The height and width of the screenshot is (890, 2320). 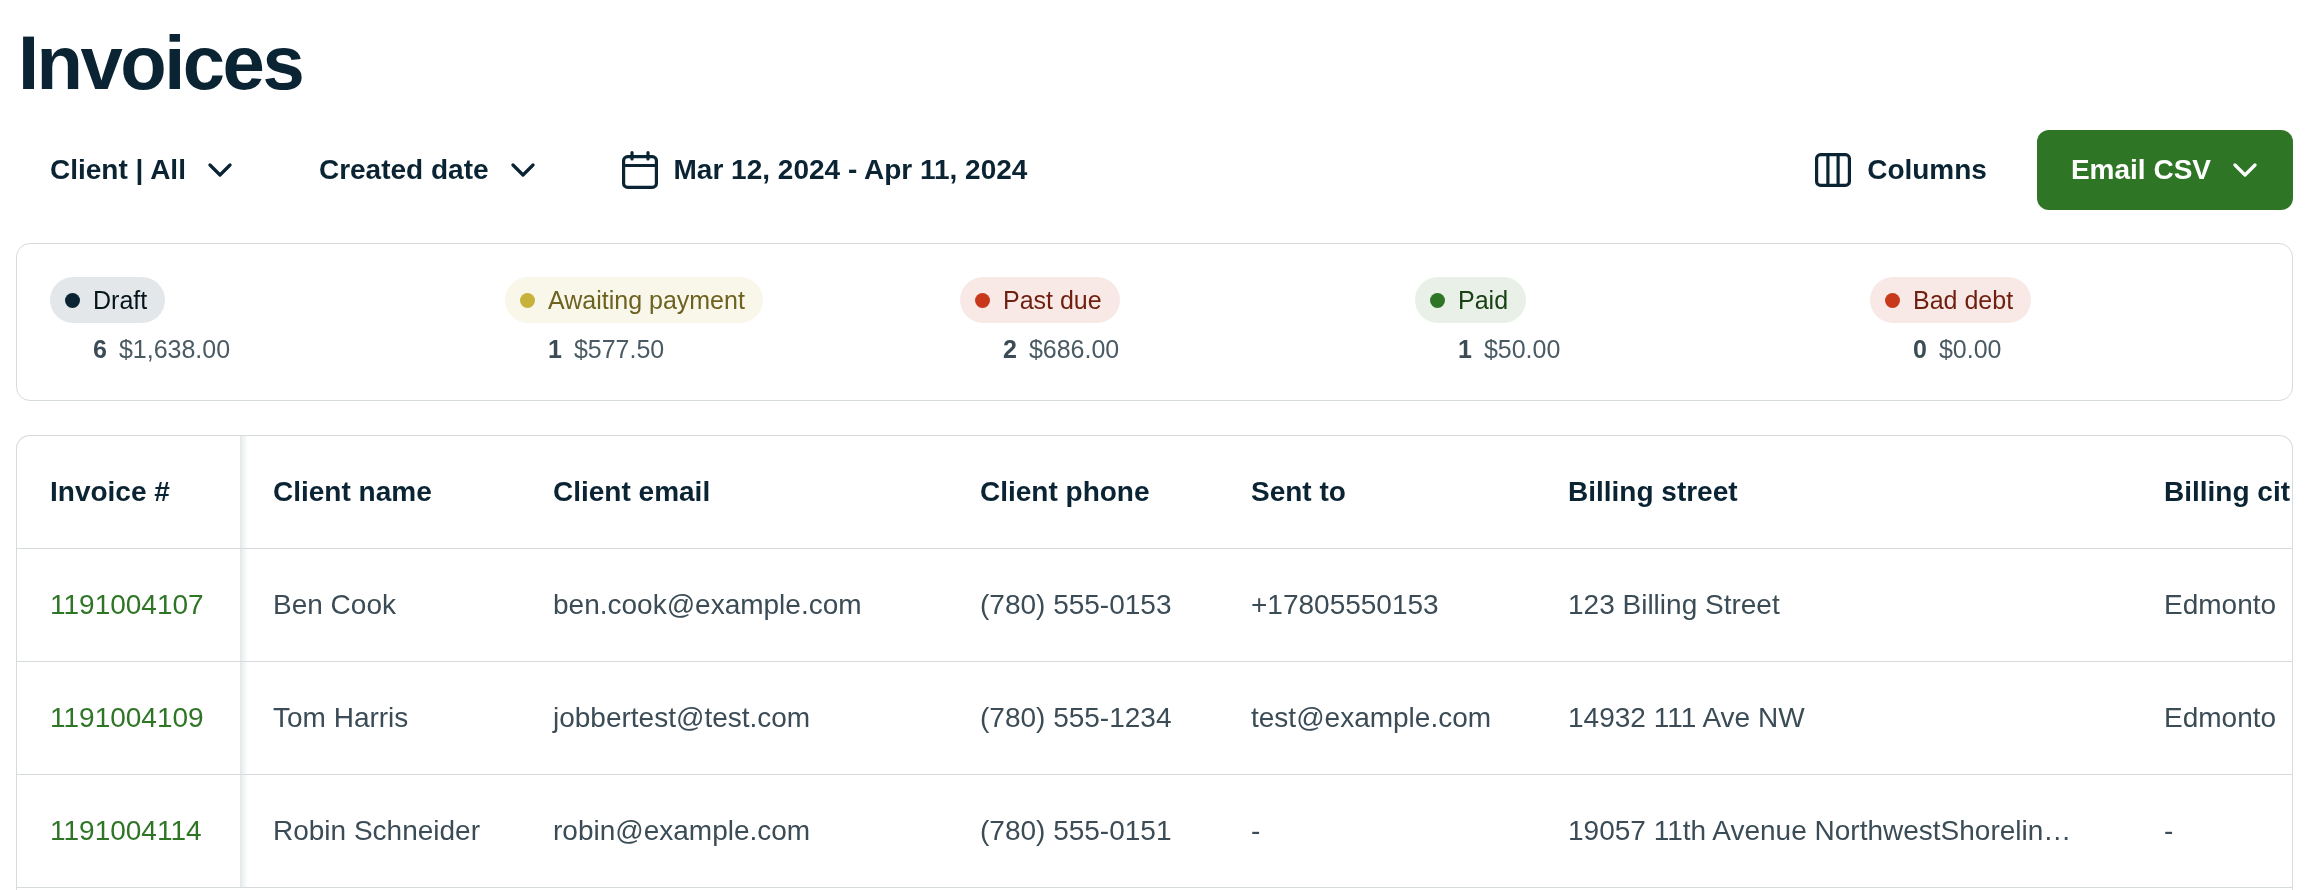 I want to click on status-pill: Bad debt, so click(x=1951, y=300).